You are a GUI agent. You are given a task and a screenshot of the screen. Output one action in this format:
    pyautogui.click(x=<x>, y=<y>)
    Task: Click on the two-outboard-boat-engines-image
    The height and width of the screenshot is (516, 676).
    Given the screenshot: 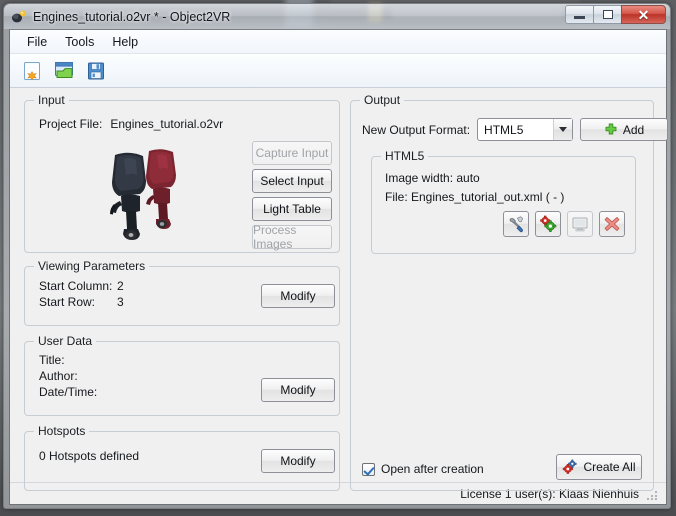 What is the action you would take?
    pyautogui.click(x=143, y=194)
    